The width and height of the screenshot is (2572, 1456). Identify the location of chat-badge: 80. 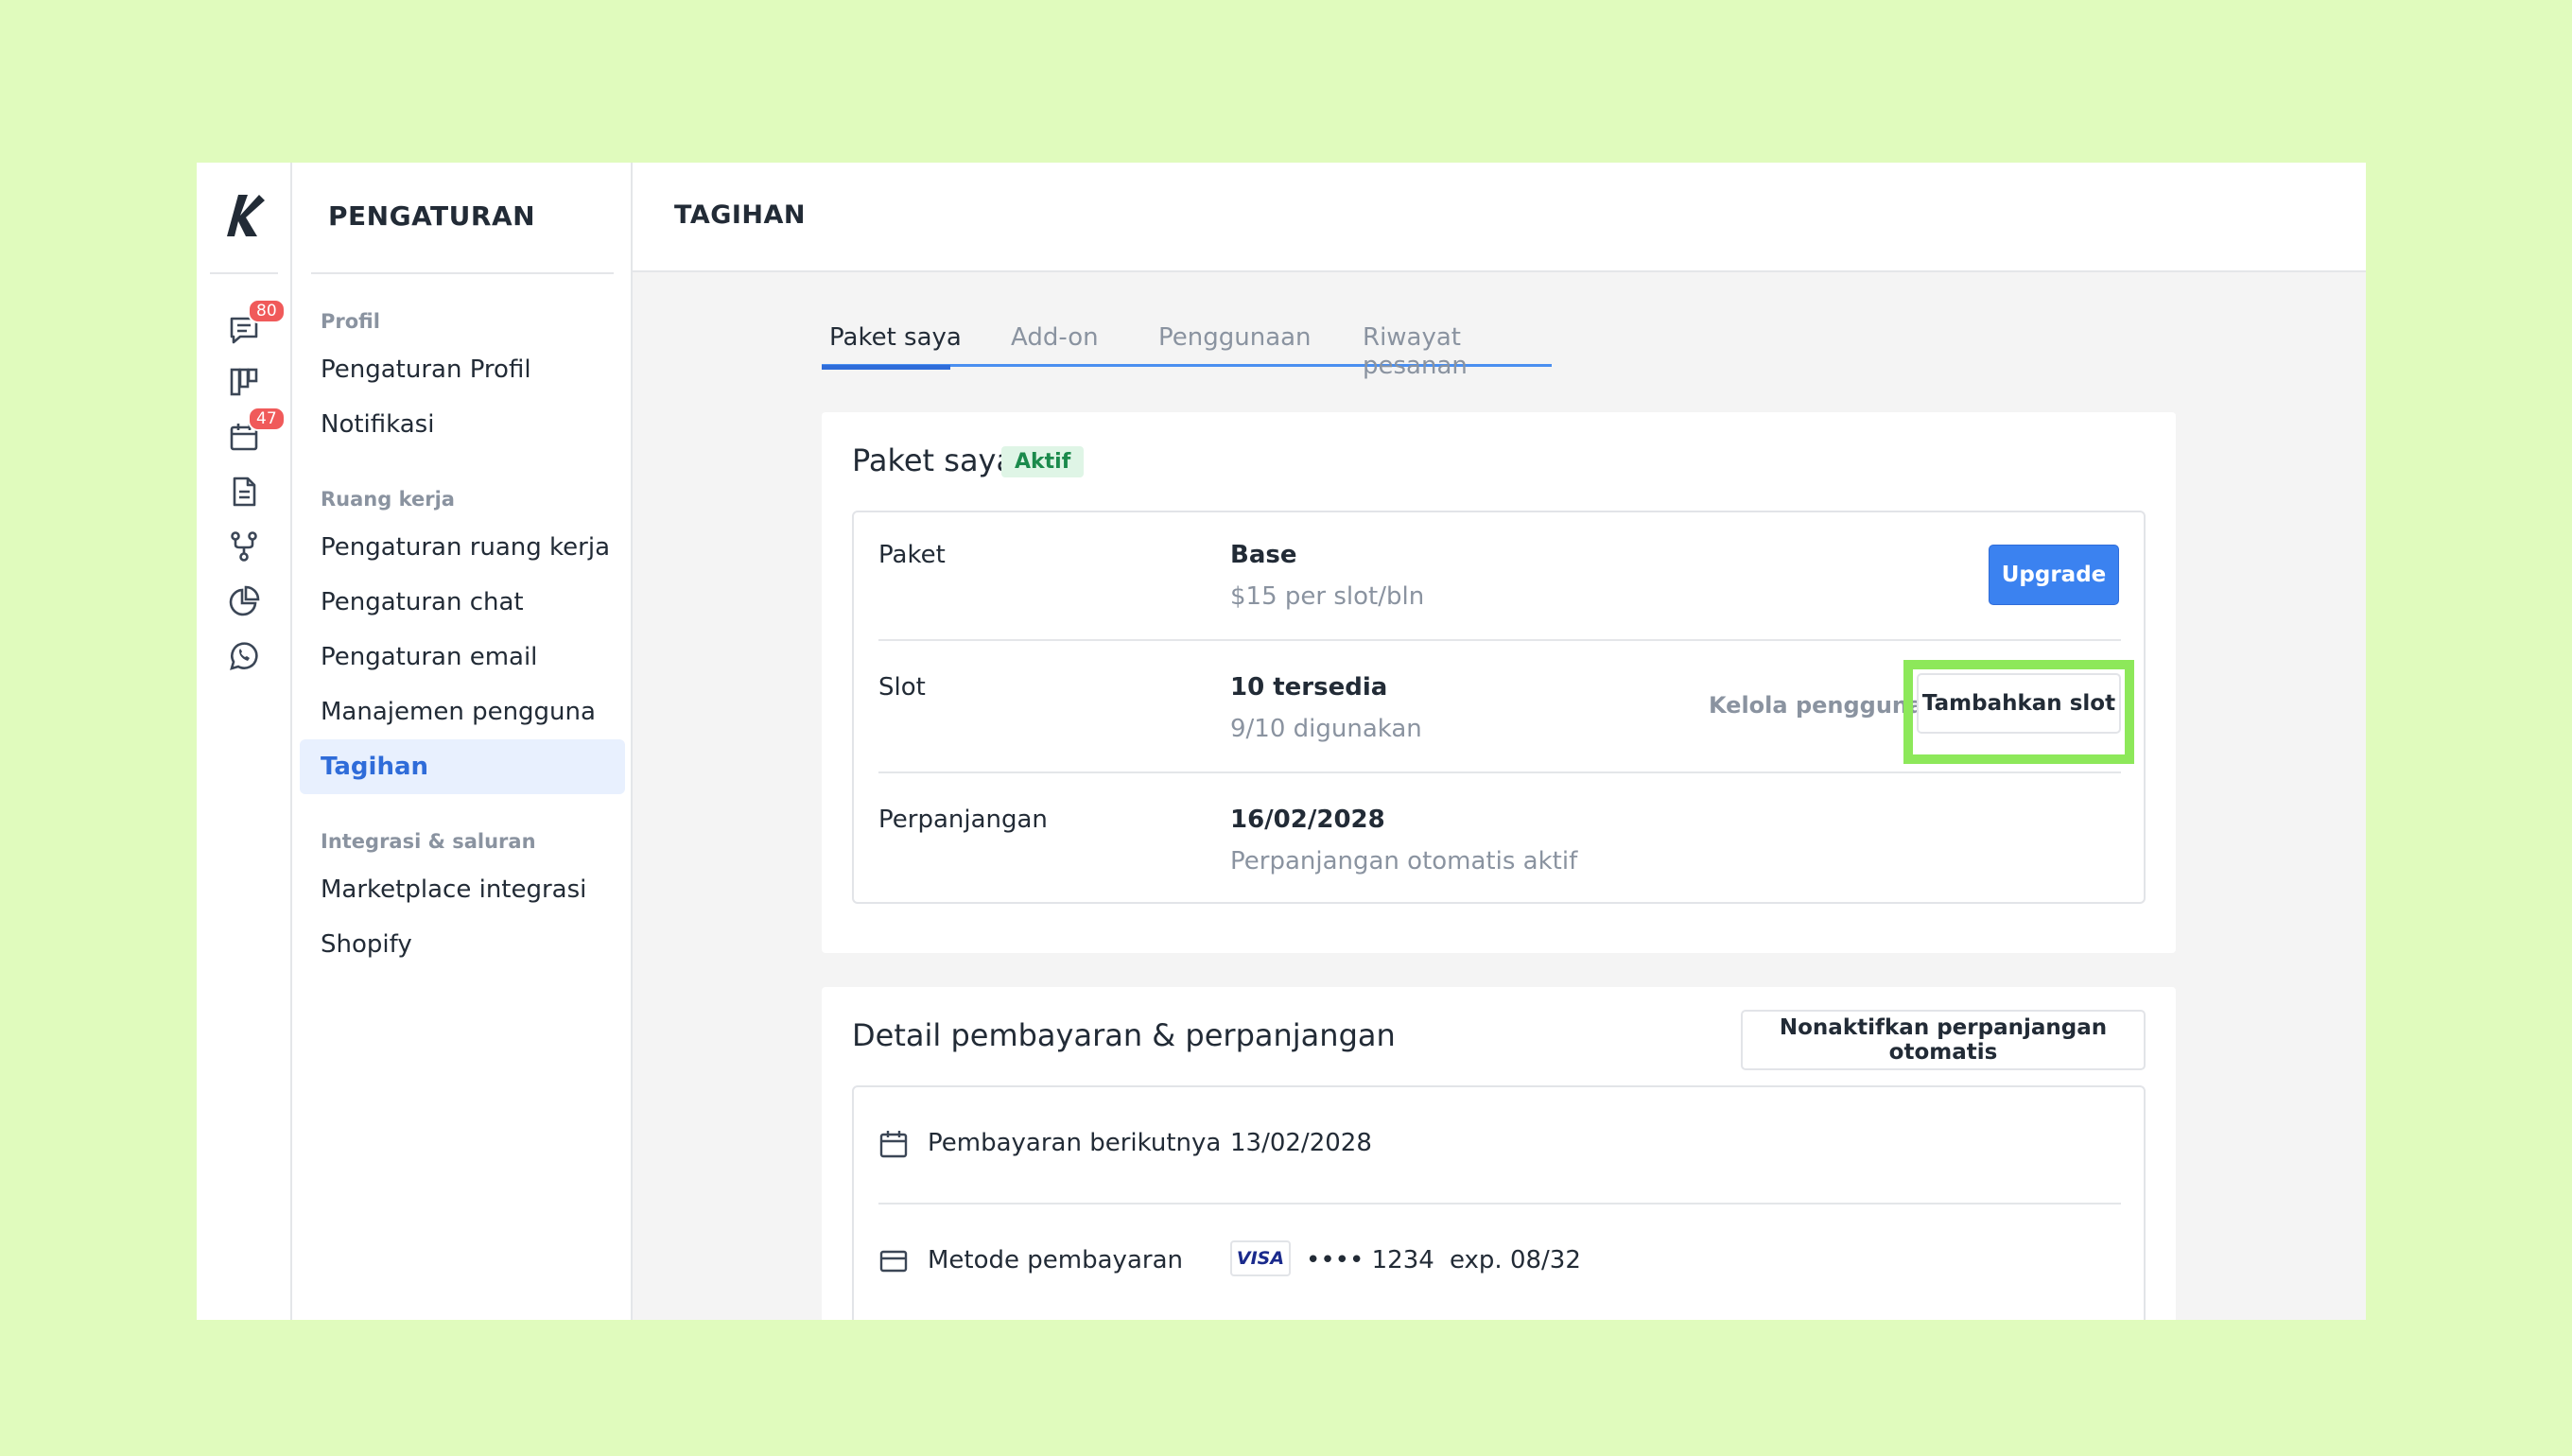
(267, 311).